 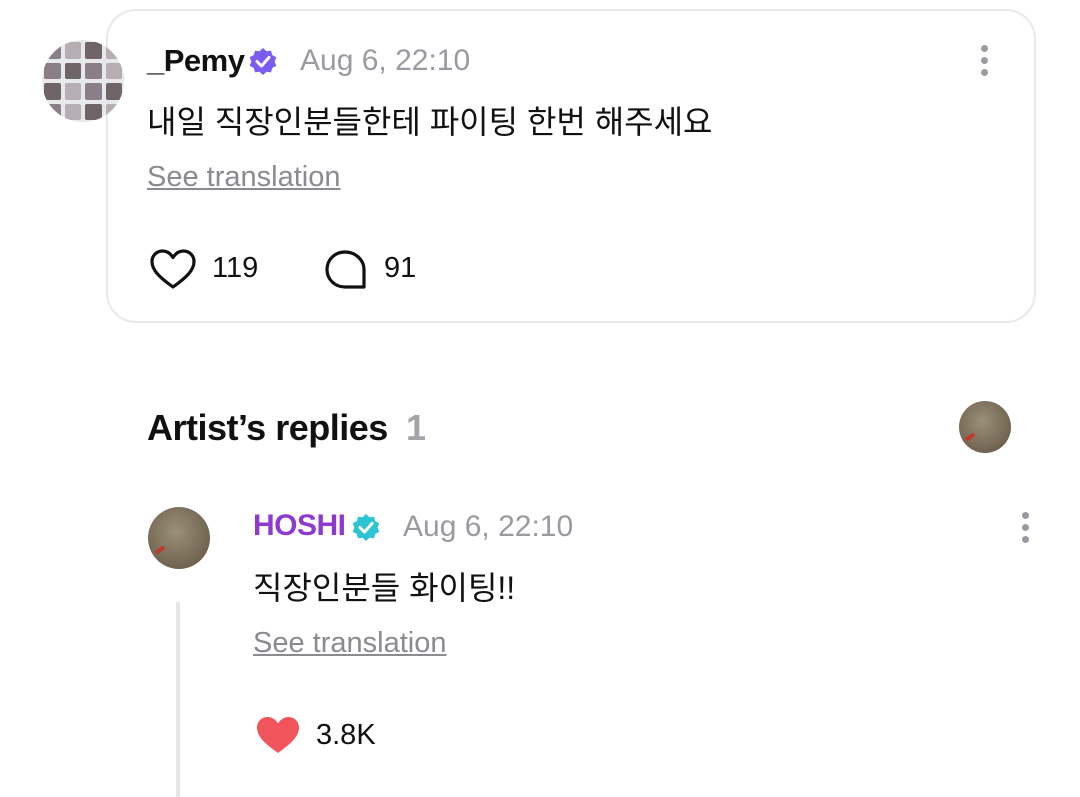 I want to click on heart-filled-icon, so click(x=278, y=735).